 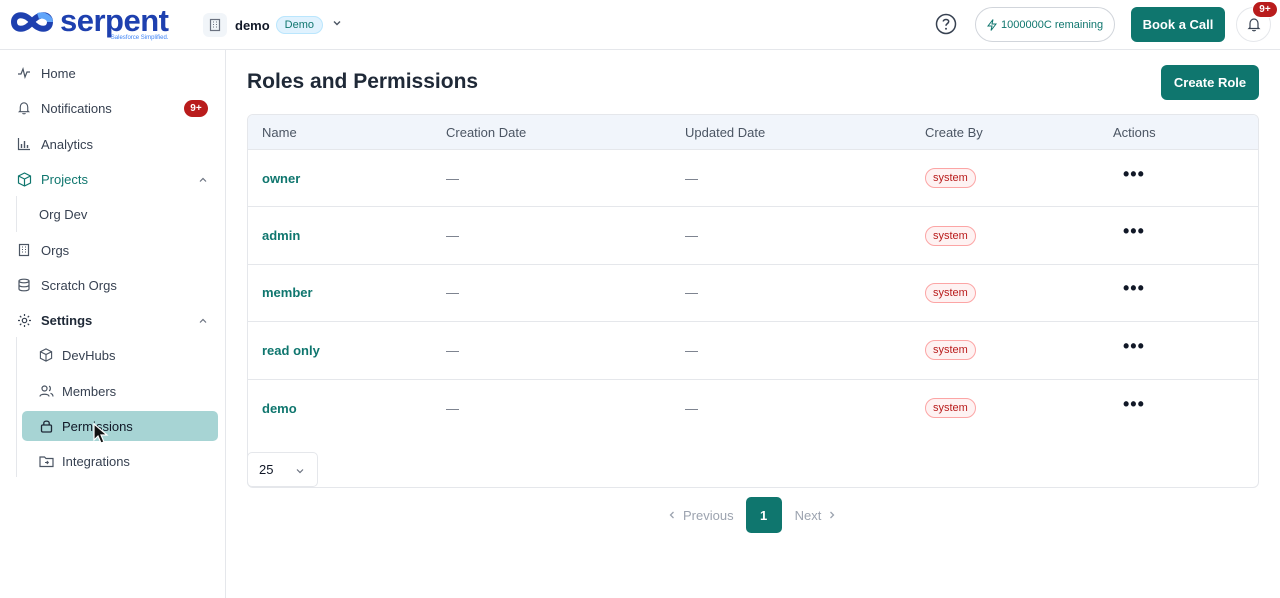 I want to click on role-name-link: admin, so click(x=281, y=235).